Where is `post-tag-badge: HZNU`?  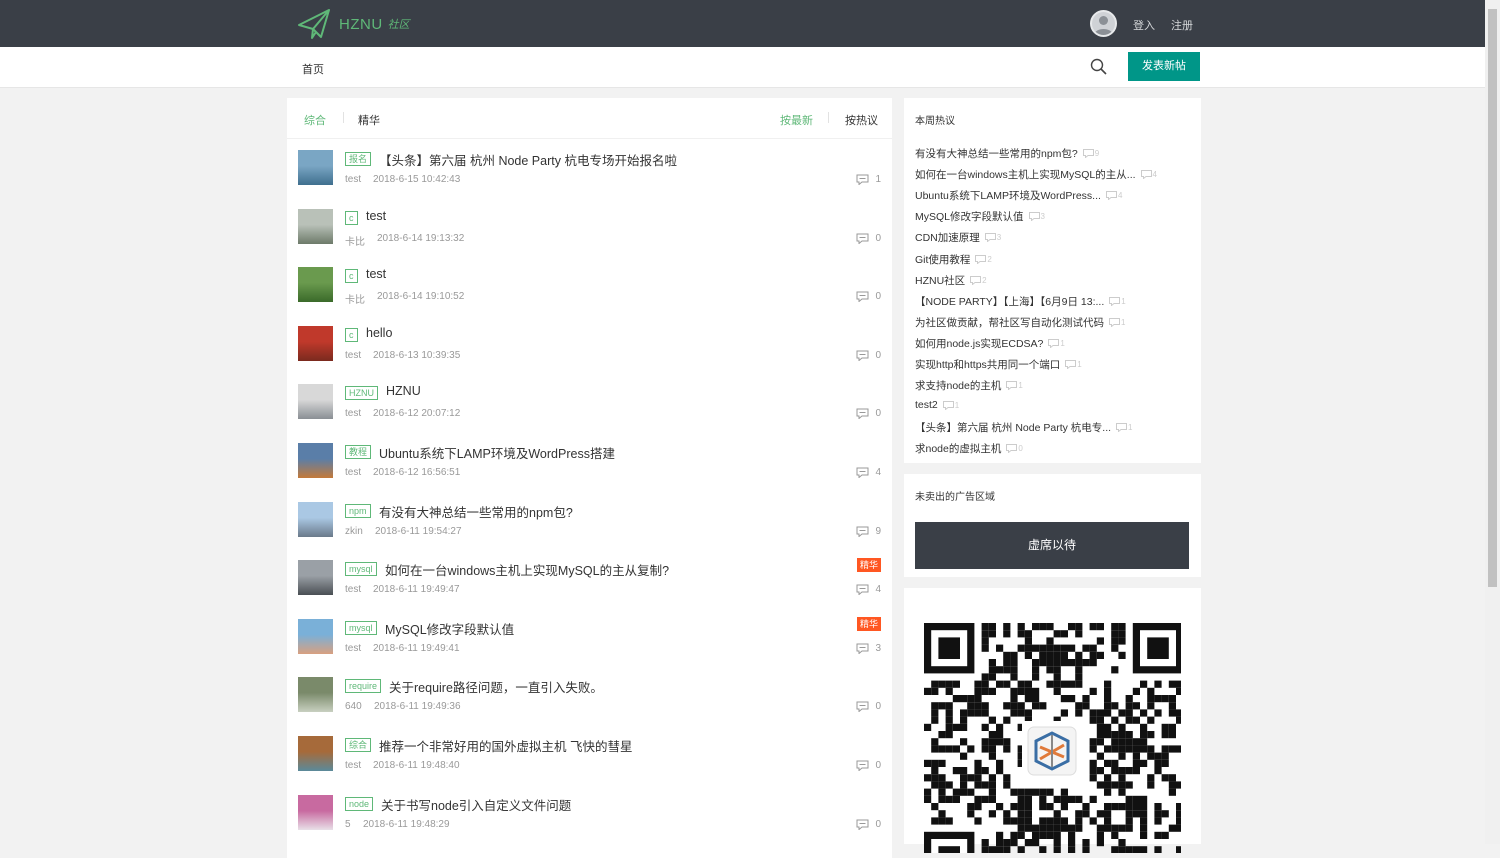
post-tag-badge: HZNU is located at coordinates (361, 393).